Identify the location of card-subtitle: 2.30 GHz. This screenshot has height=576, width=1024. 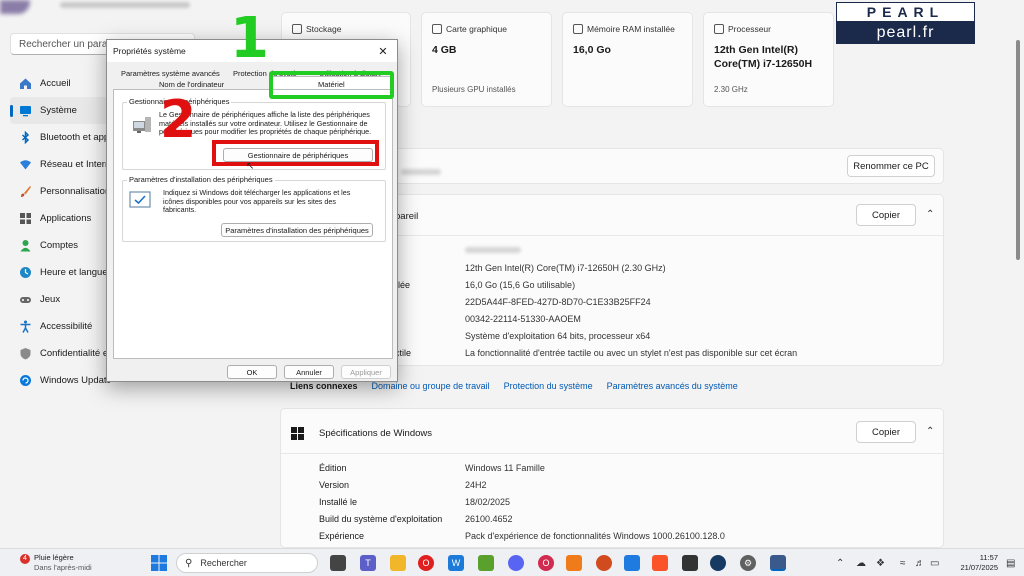
(731, 89).